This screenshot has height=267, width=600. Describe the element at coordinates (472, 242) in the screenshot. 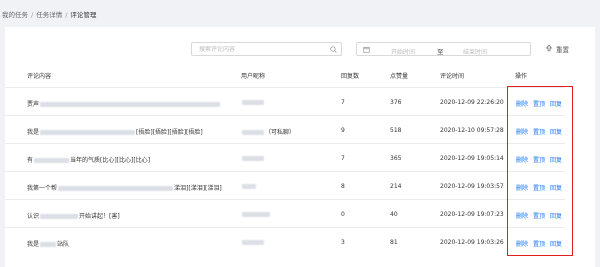

I see `comment-time: 2020-12-09 19:03:26` at that location.